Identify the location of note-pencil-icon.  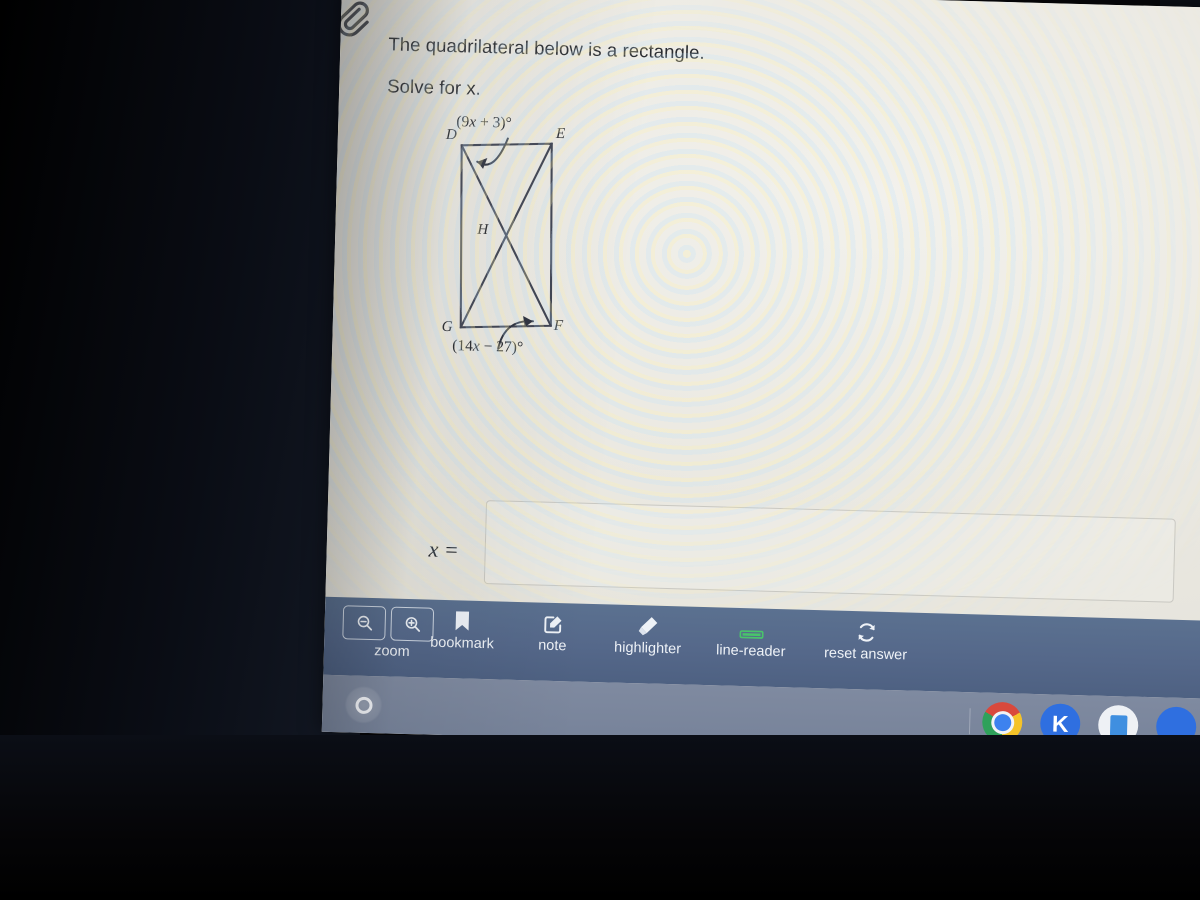
(552, 625).